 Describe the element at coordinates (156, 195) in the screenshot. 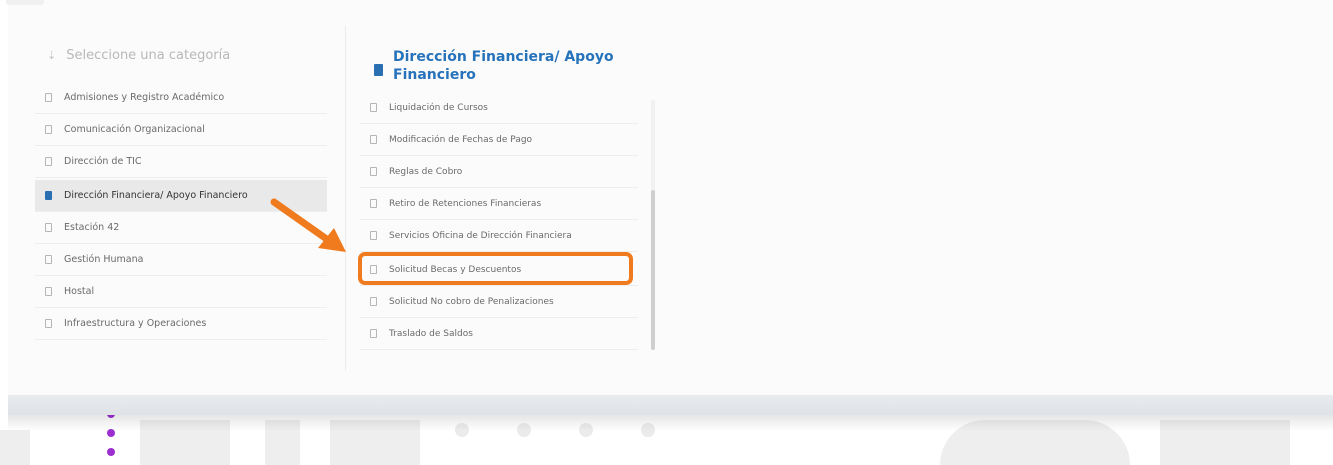

I see `category-item-label: Dirección Financiera/ Apoyo Financiero` at that location.